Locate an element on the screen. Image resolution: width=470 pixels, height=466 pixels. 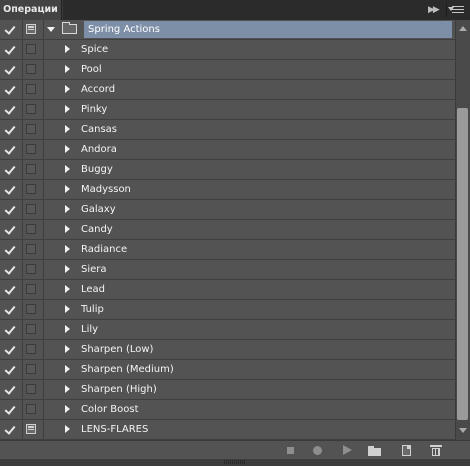
action-cell: Radiance is located at coordinates (249, 250).